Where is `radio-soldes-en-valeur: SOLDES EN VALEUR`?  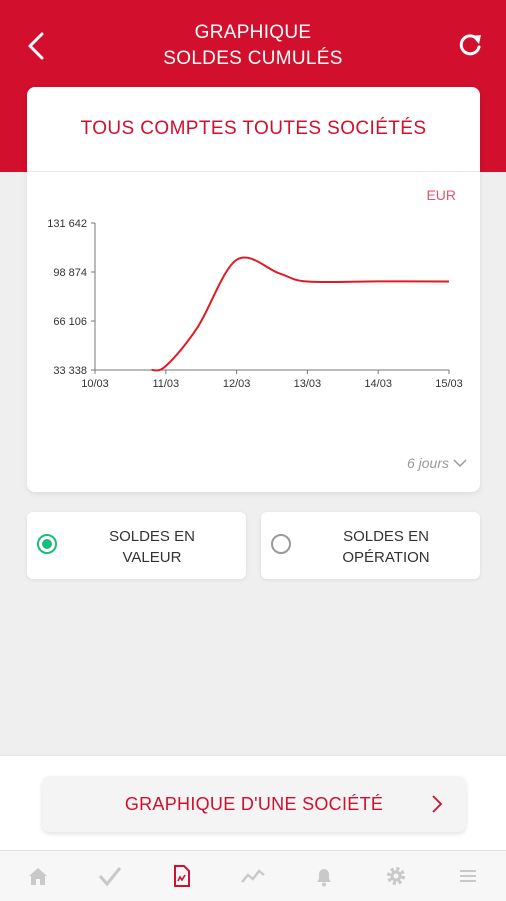
radio-soldes-en-valeur: SOLDES EN VALEUR is located at coordinates (136, 545).